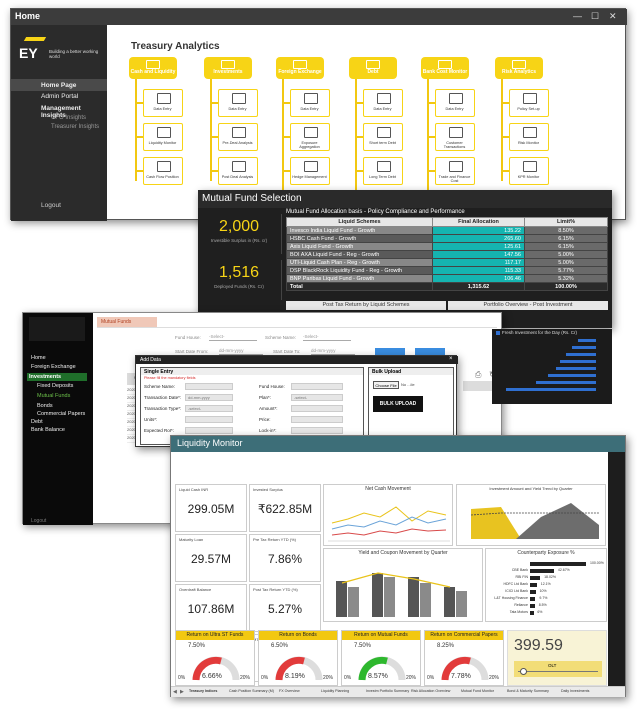 The width and height of the screenshot is (637, 709). Describe the element at coordinates (37, 422) in the screenshot. I see `sidebar-item: Debt` at that location.